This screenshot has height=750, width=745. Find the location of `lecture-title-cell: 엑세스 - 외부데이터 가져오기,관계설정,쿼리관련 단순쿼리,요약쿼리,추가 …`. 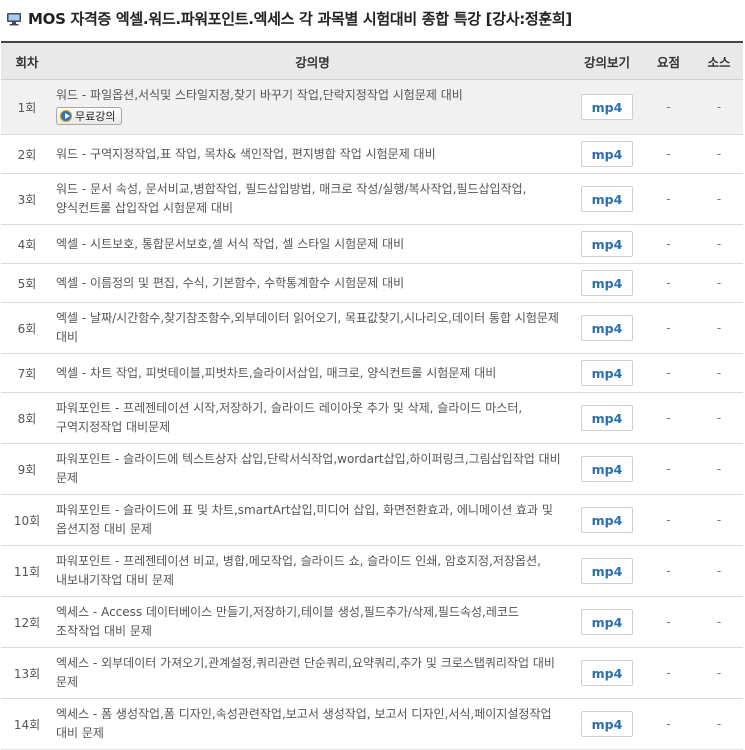

lecture-title-cell: 엑세스 - 외부데이터 가져오기,관계설정,쿼리관련 단순쿼리,요약쿼리,추가 … is located at coordinates (312, 673).